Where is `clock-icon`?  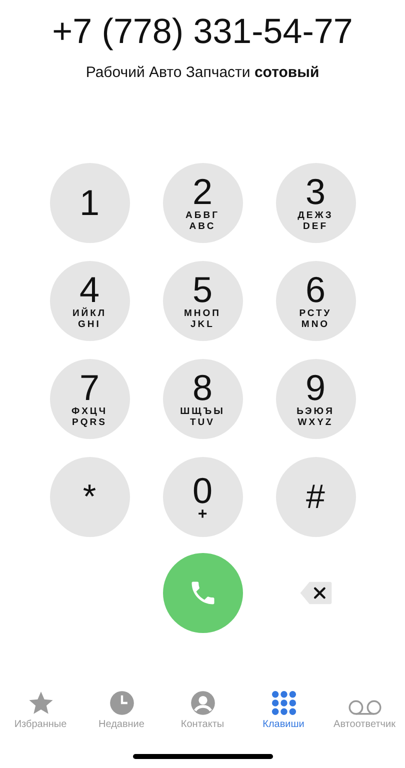
clock-icon is located at coordinates (121, 703).